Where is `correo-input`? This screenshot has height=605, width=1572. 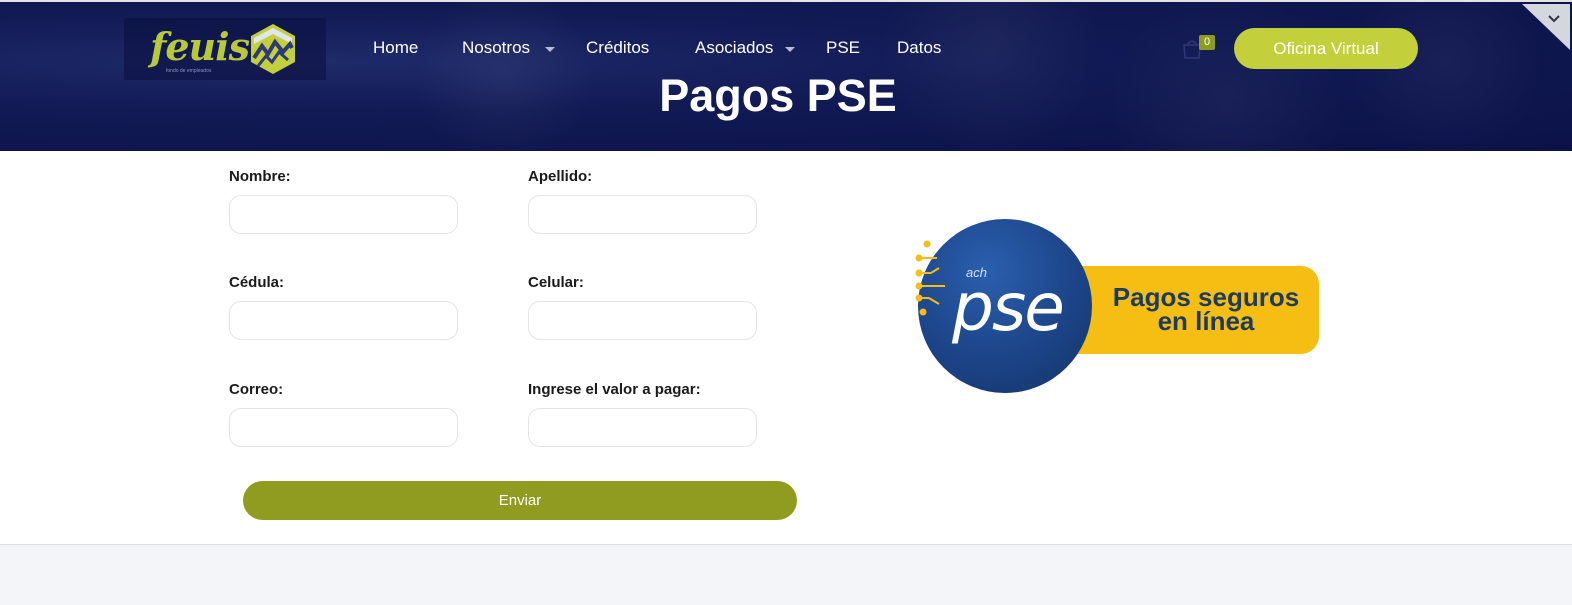
correo-input is located at coordinates (343, 427).